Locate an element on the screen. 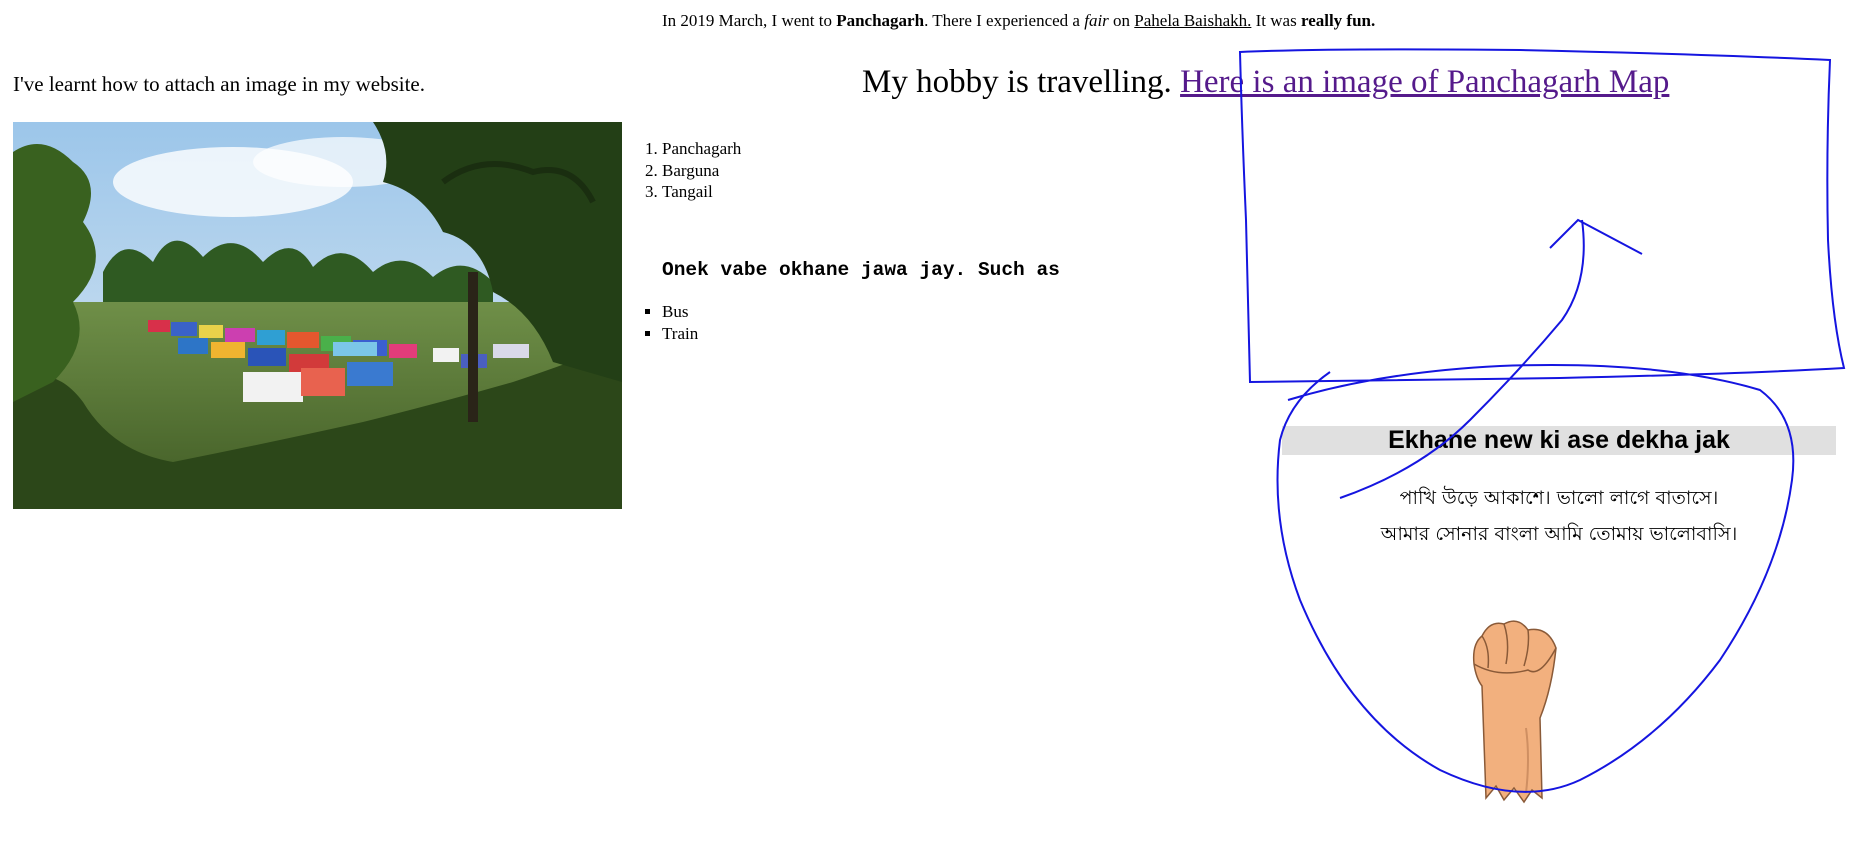 This screenshot has height=848, width=1854. list-item: Bus is located at coordinates (680, 312).